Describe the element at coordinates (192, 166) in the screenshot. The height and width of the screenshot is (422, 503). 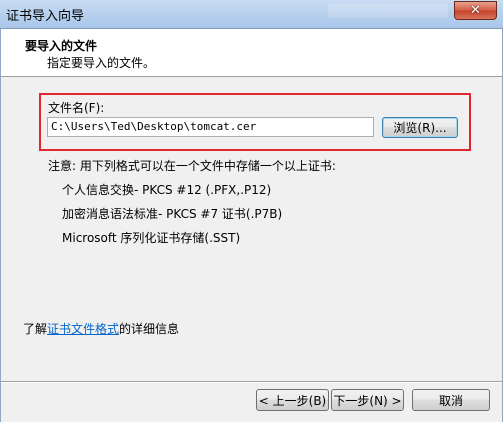
I see `formats-note: 注意: 用下列格式可以在一个文件中存储一个以上证书:` at that location.